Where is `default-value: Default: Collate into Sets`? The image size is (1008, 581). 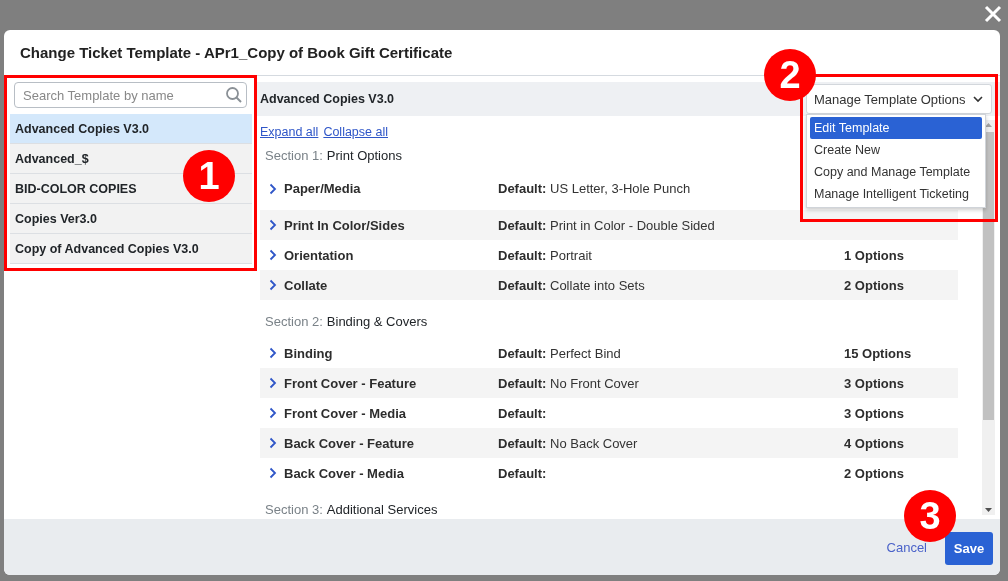 default-value: Default: Collate into Sets is located at coordinates (571, 285).